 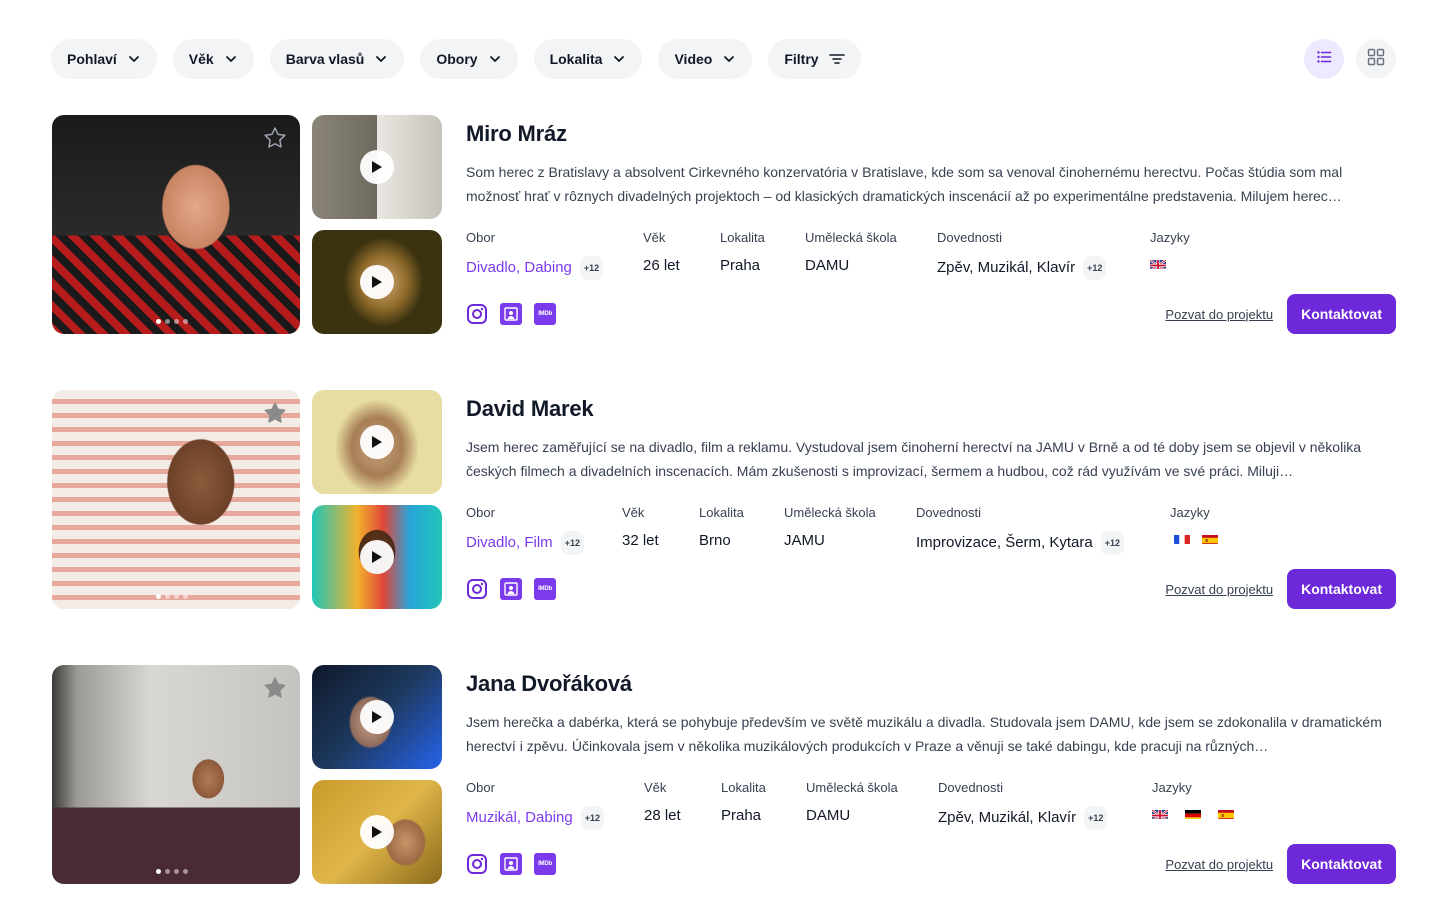 What do you see at coordinates (1210, 538) in the screenshot?
I see `flag-es-icon` at bounding box center [1210, 538].